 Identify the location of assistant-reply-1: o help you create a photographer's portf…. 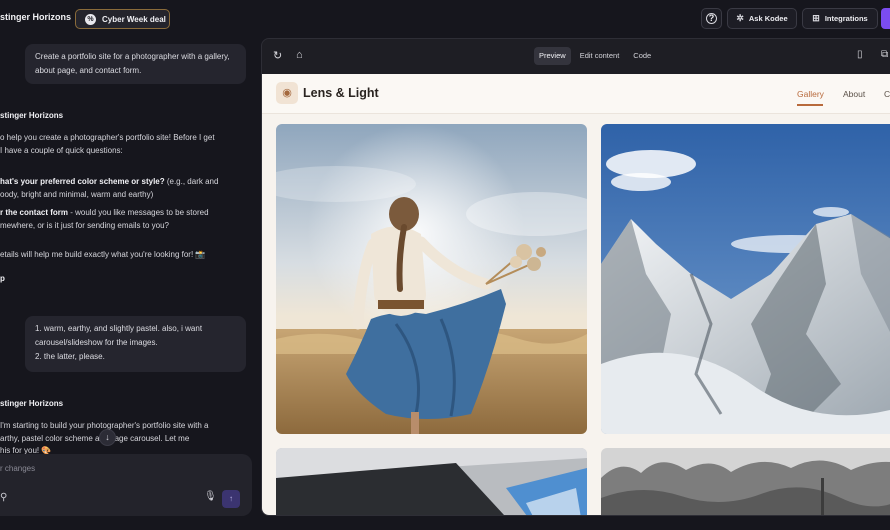
(122, 144).